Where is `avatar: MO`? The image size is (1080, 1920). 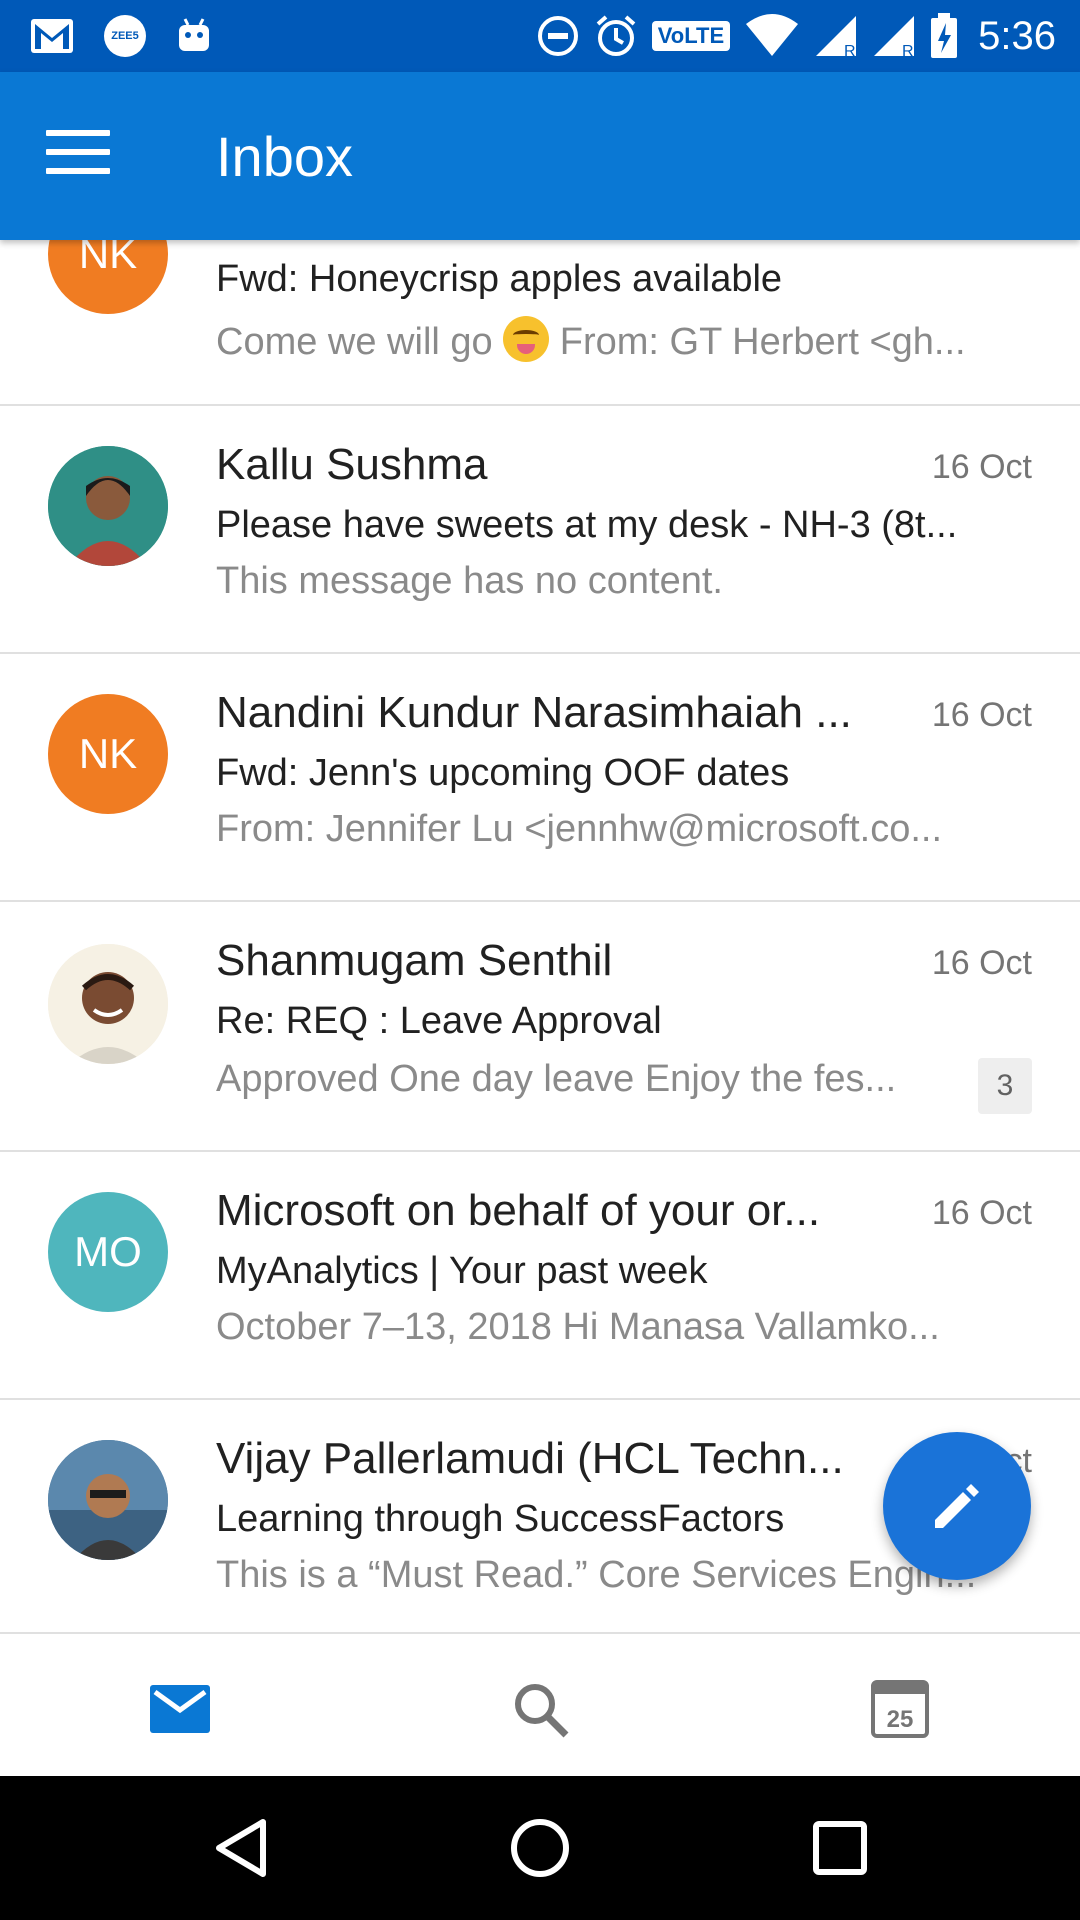 avatar: MO is located at coordinates (108, 1252).